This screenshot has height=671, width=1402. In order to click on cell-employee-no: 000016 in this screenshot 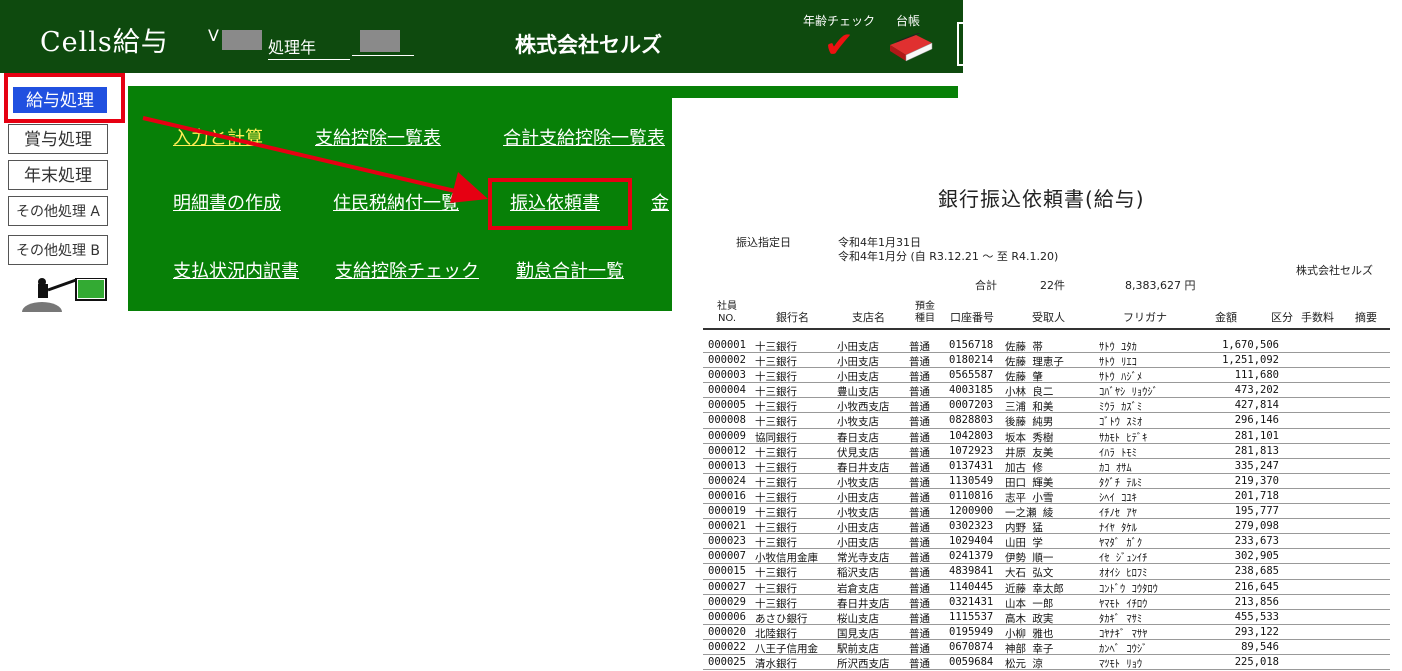, I will do `click(727, 495)`.